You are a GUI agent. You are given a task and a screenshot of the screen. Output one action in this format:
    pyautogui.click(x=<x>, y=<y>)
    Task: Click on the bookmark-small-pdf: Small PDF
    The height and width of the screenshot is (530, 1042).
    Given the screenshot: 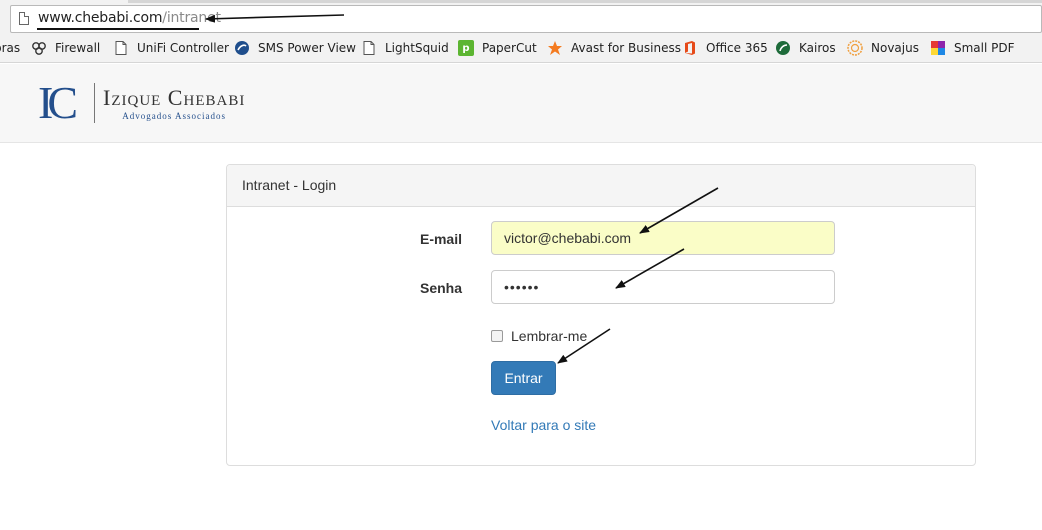 What is the action you would take?
    pyautogui.click(x=972, y=48)
    